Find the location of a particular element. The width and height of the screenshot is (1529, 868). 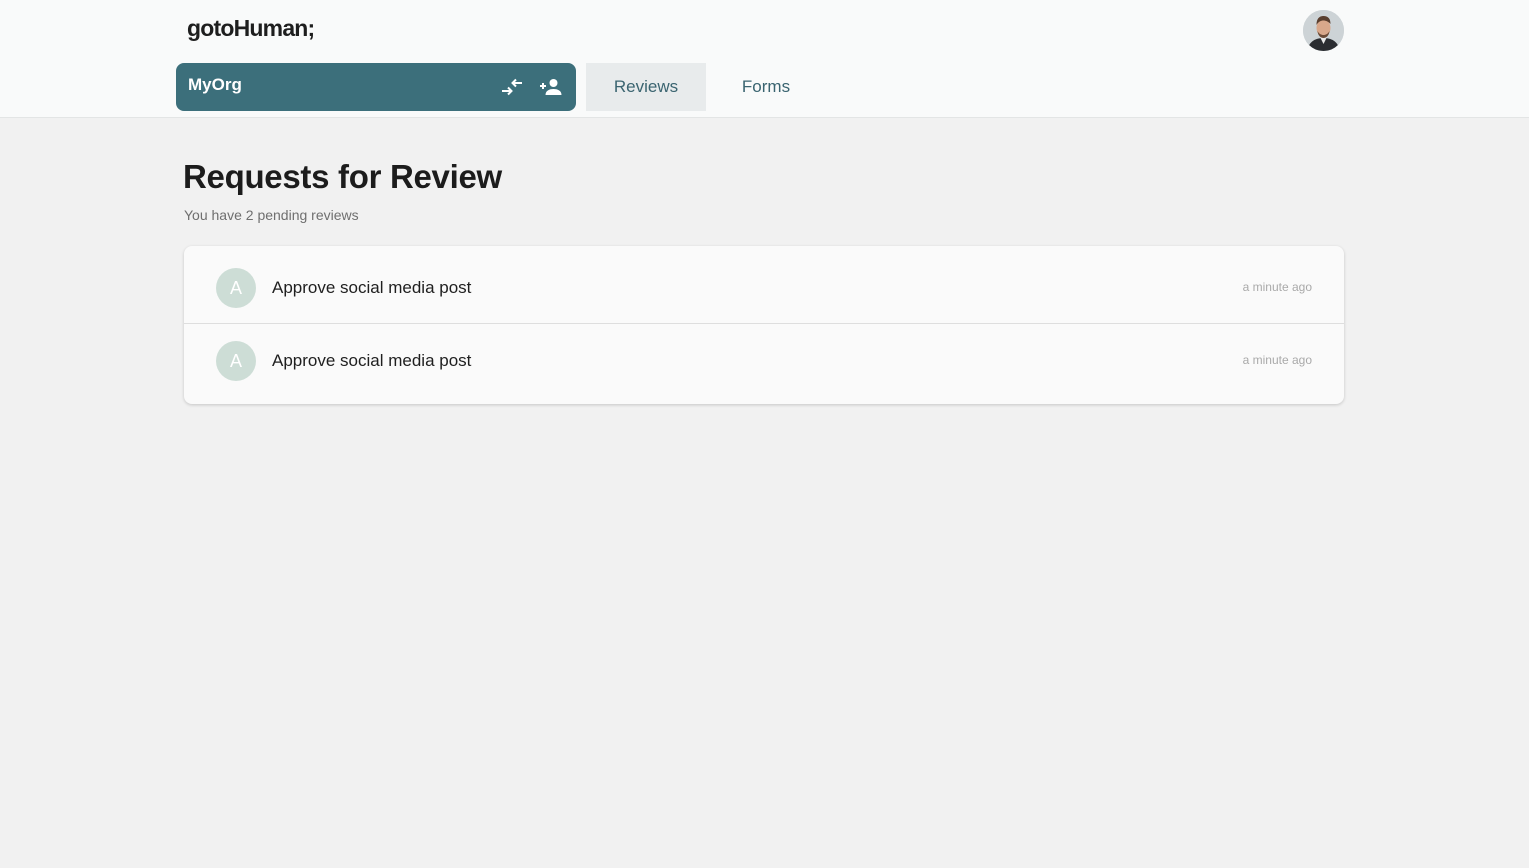

org-switcher: MyOrg is located at coordinates (376, 87).